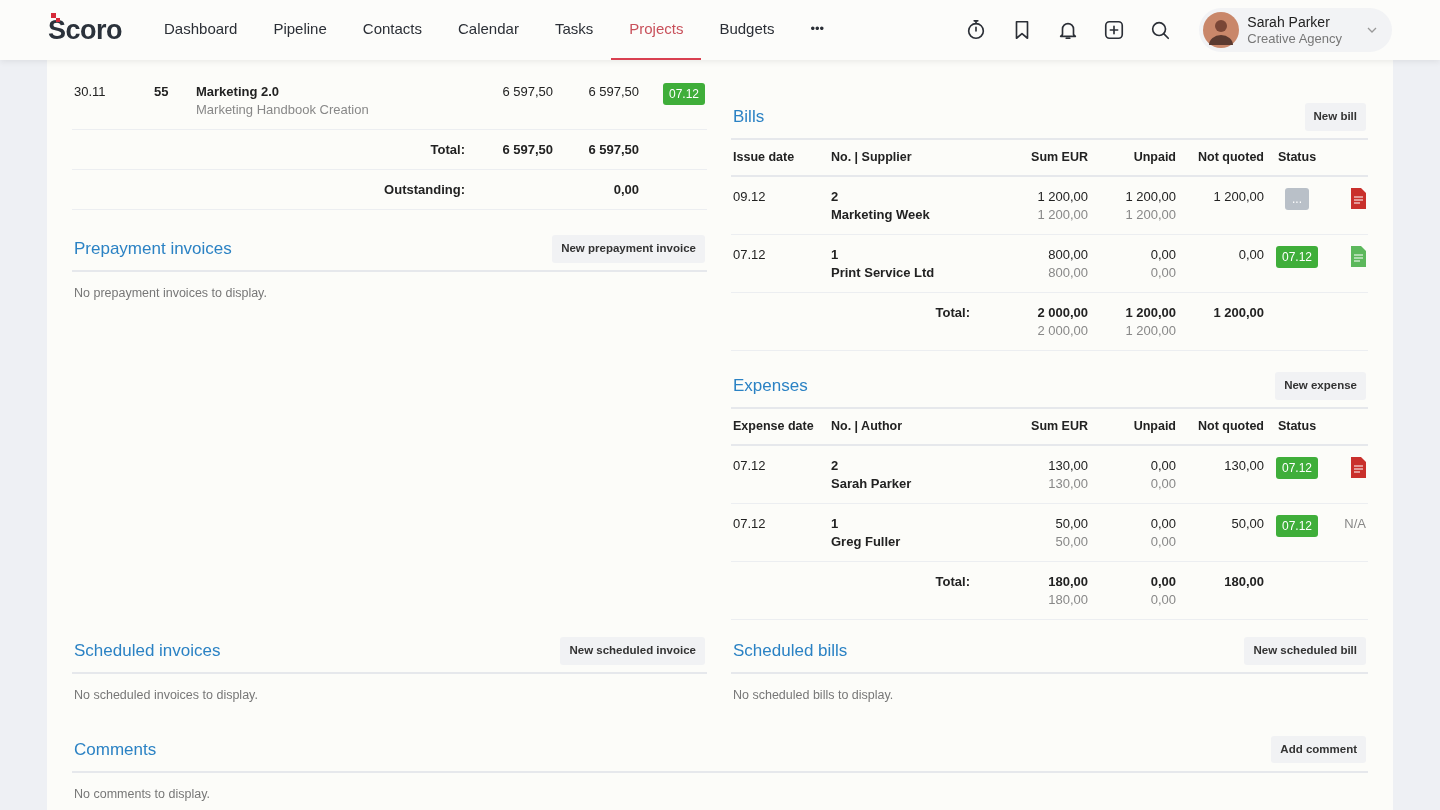  I want to click on avatar, so click(1221, 30).